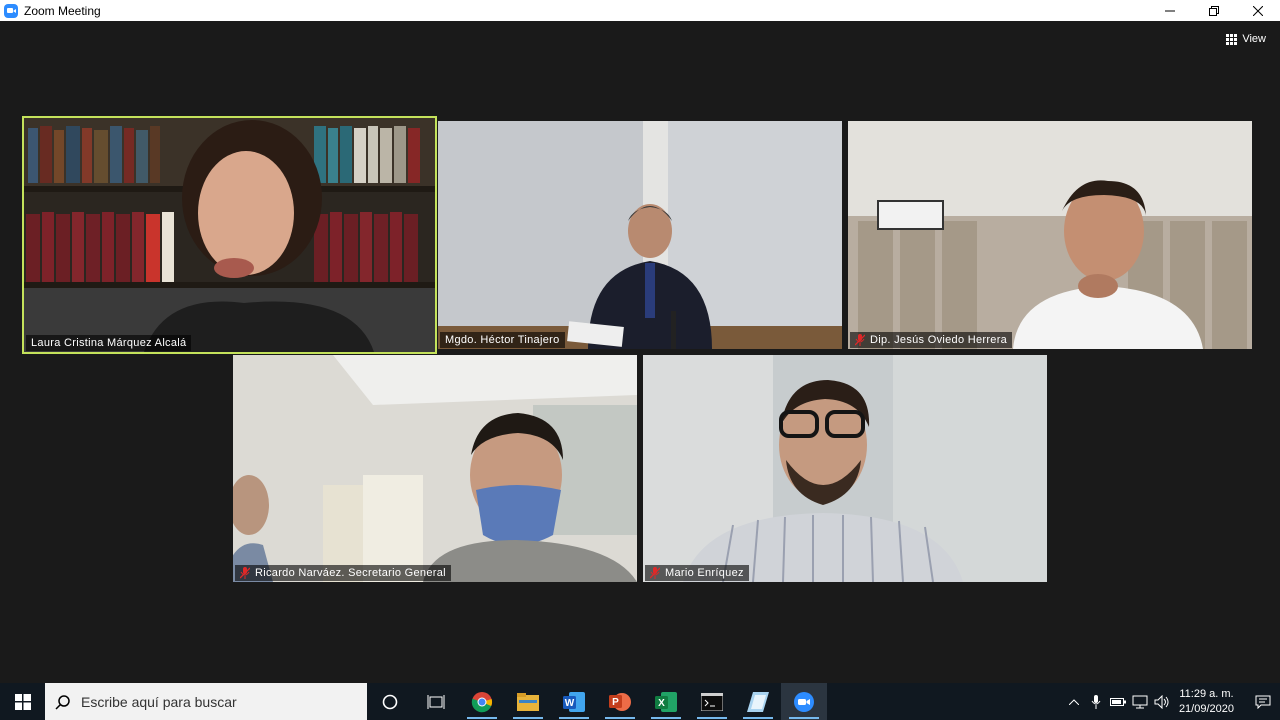  I want to click on battery-icon, so click(1117, 701).